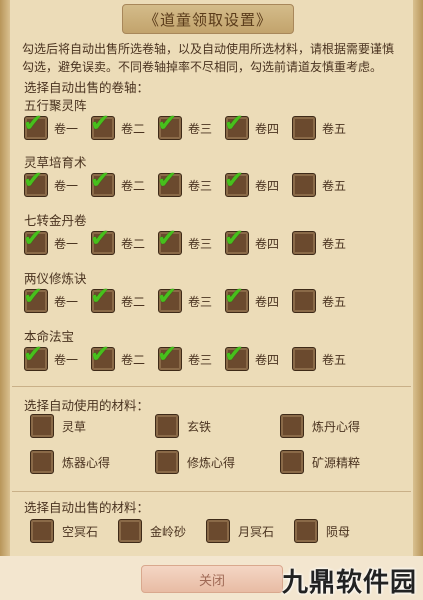 This screenshot has width=423, height=600. I want to click on sell-material-label: 金岭砂, so click(168, 531).